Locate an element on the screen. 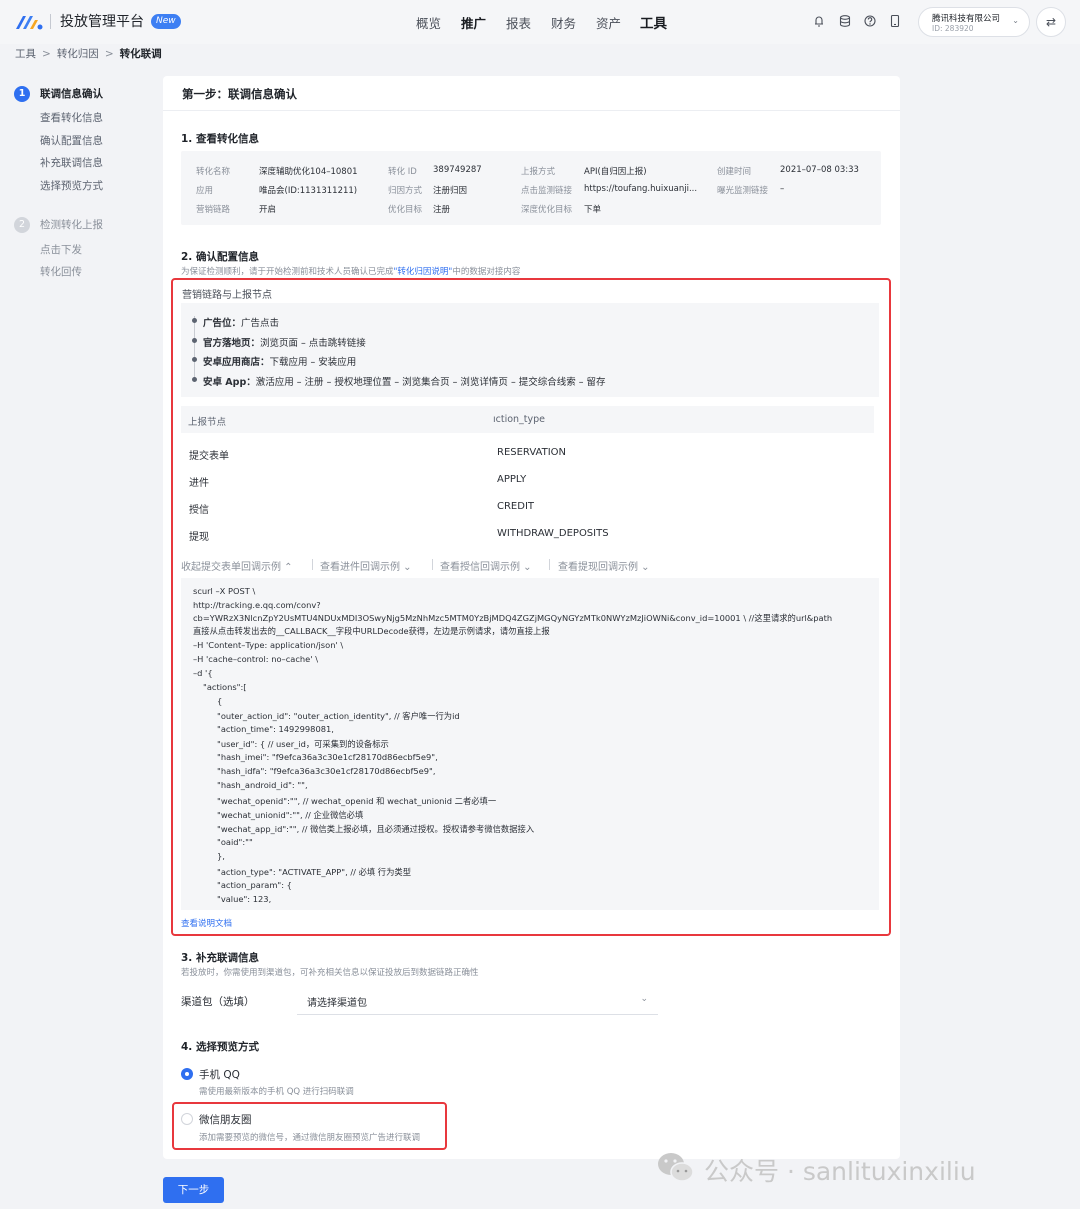  step-2: 2 检测转化上报 is located at coordinates (58, 225).